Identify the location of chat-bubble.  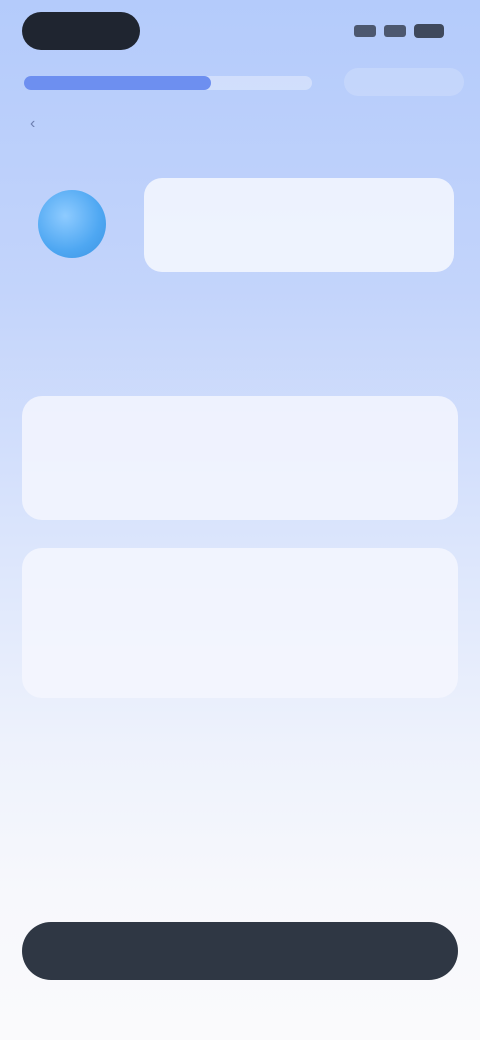
(299, 225).